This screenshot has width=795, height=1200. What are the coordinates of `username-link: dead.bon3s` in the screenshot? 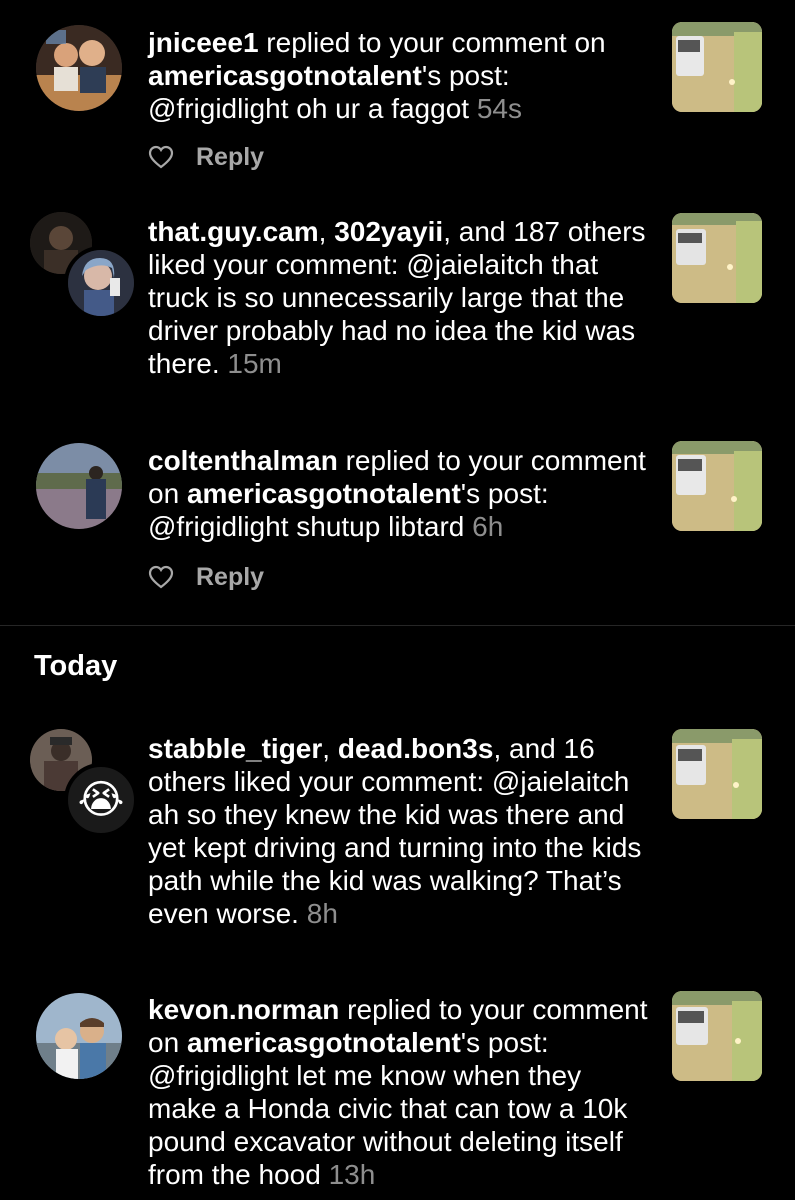 It's located at (416, 748).